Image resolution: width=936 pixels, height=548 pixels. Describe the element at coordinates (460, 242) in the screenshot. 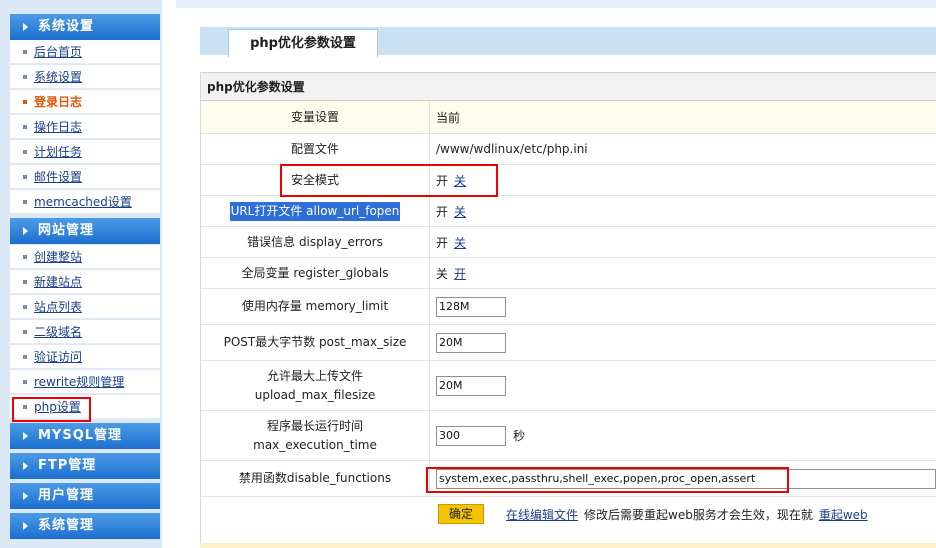

I see `display-errors-toggle-link: 关` at that location.